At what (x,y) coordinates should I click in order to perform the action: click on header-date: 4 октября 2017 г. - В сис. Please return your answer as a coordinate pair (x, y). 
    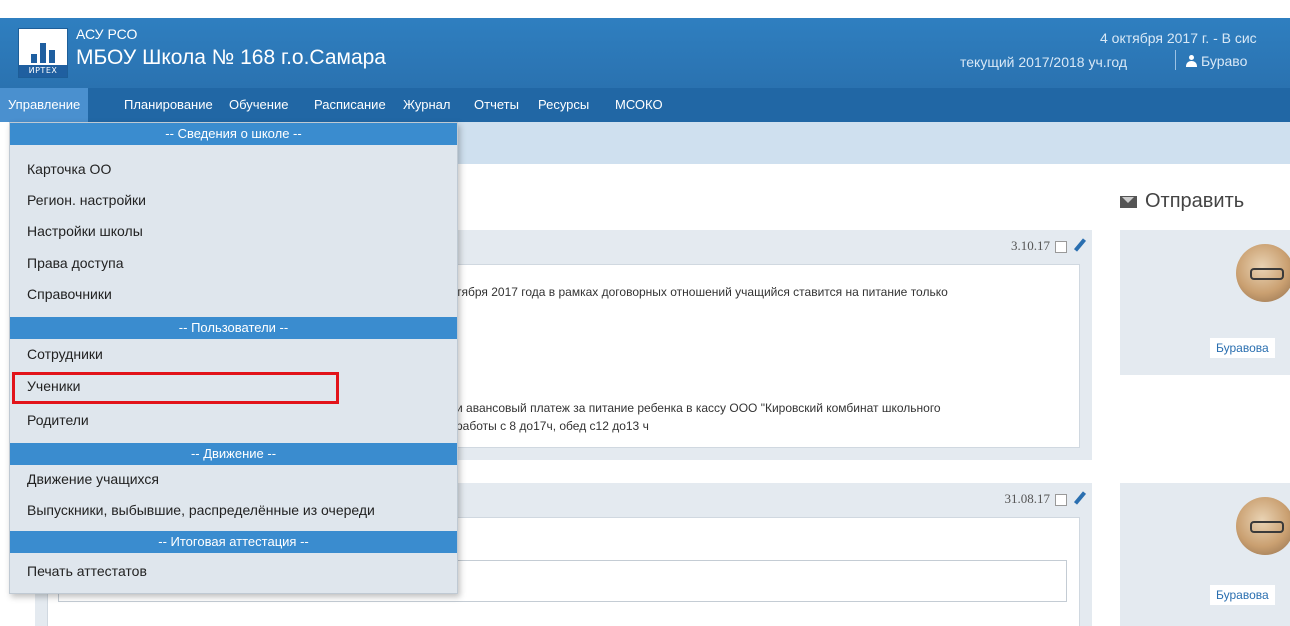
    Looking at the image, I should click on (1178, 38).